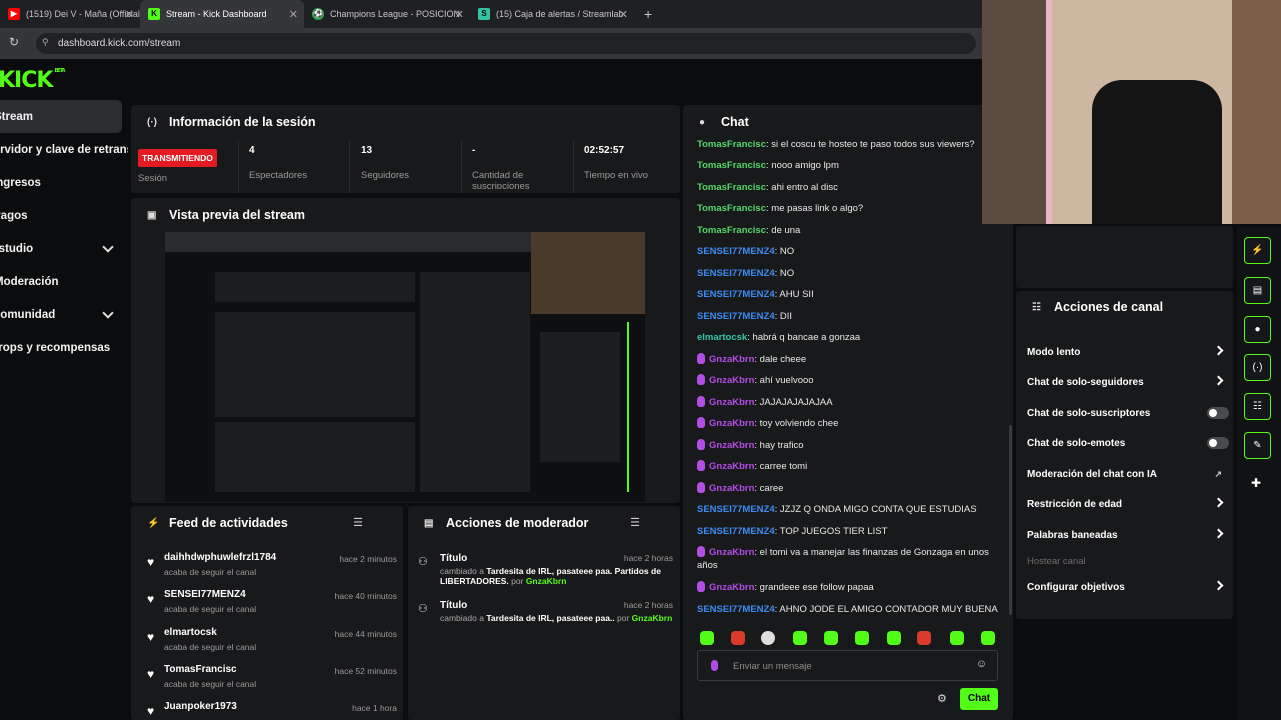  I want to click on sidebar-item-drops: Drops y recompensas, so click(64, 347).